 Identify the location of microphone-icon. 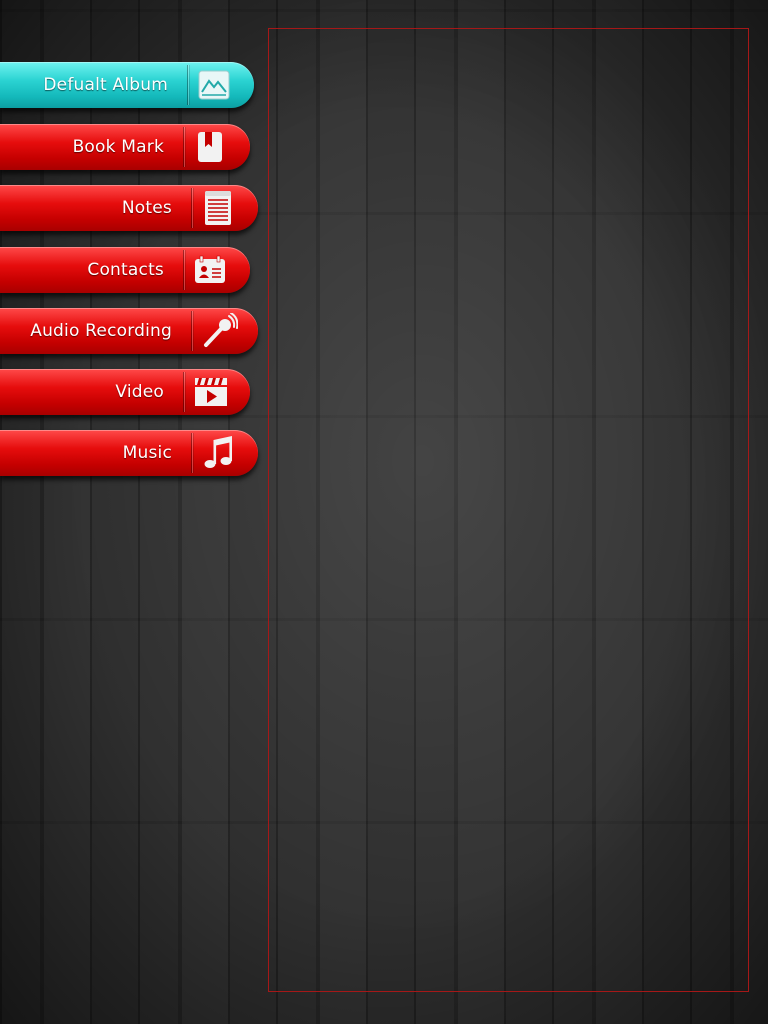
(220, 330).